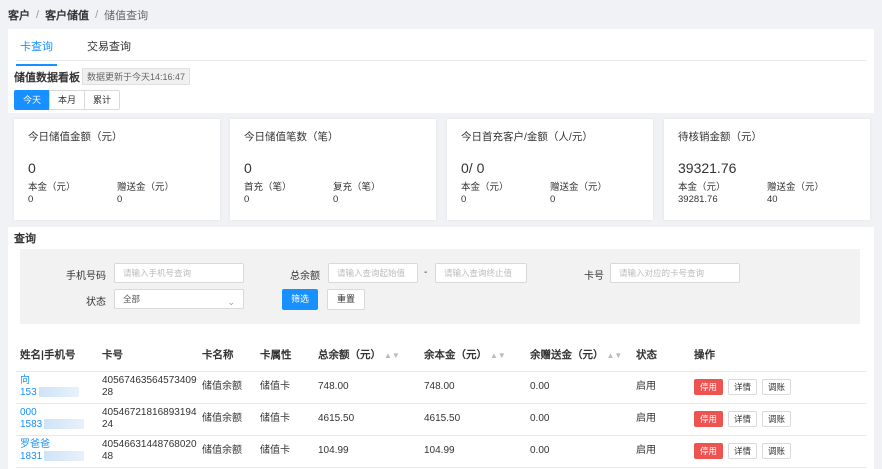  What do you see at coordinates (148, 387) in the screenshot?
I see `cell-card-number: 40567463564573409 28` at bounding box center [148, 387].